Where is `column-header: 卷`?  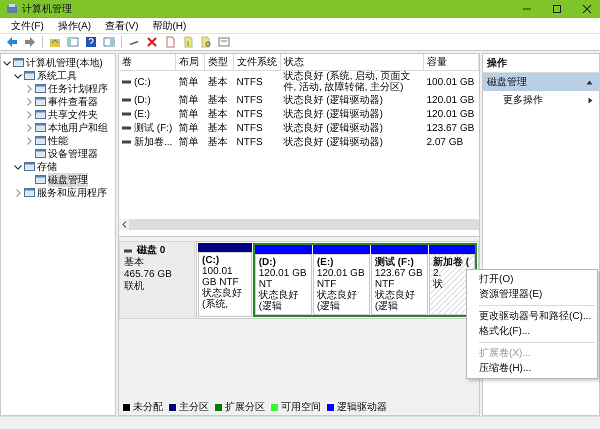
column-header: 卷 is located at coordinates (147, 62).